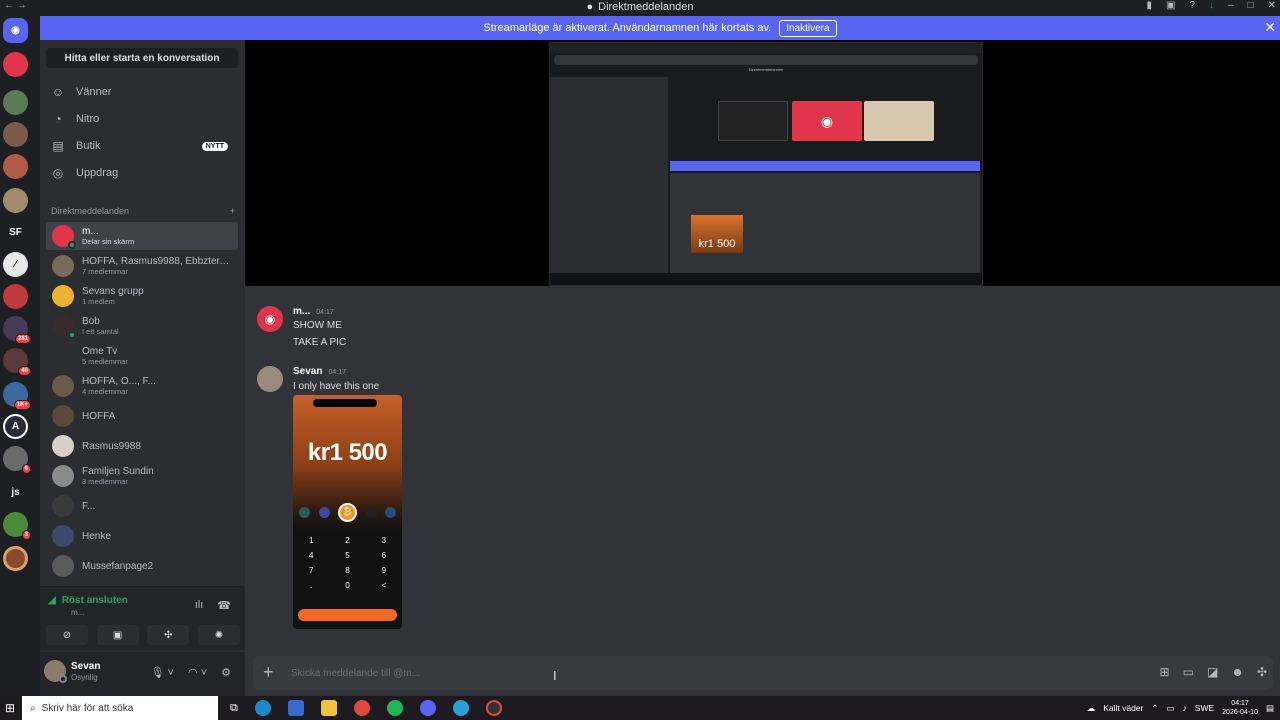  I want to click on noise-suppression-icon: ılı, so click(199, 605).